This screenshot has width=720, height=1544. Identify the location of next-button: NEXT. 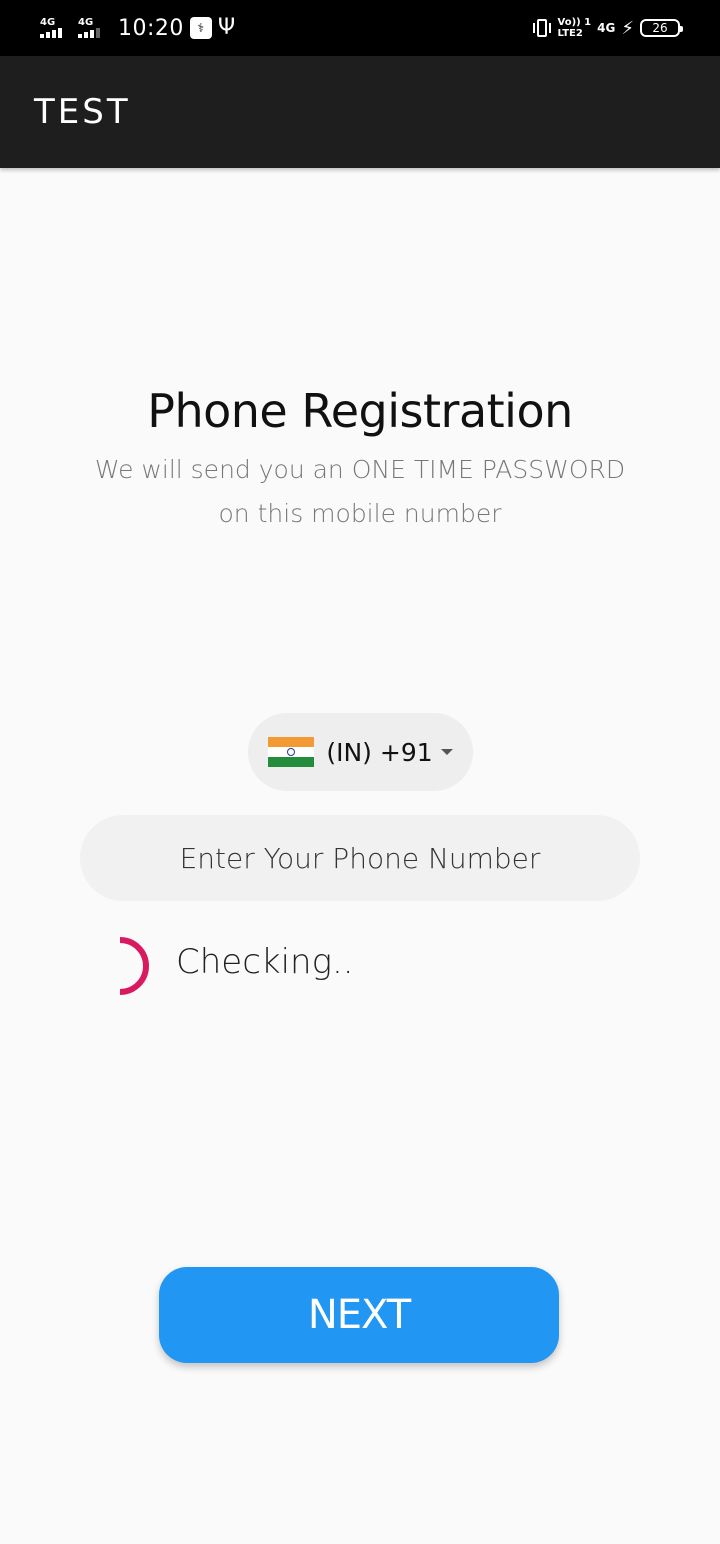
(359, 1315).